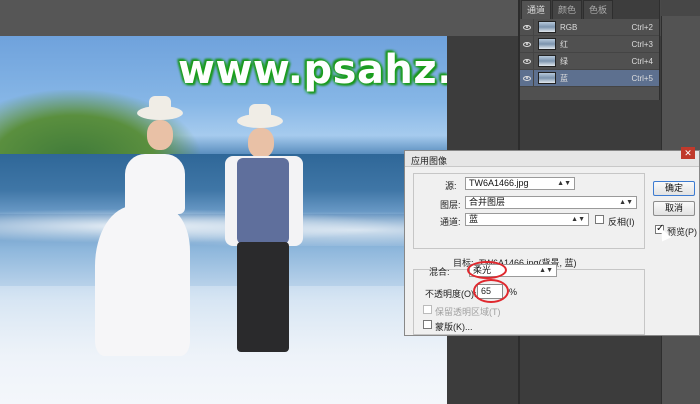  I want to click on preserve-transparency-label: 保留透明区域(T), so click(468, 312).